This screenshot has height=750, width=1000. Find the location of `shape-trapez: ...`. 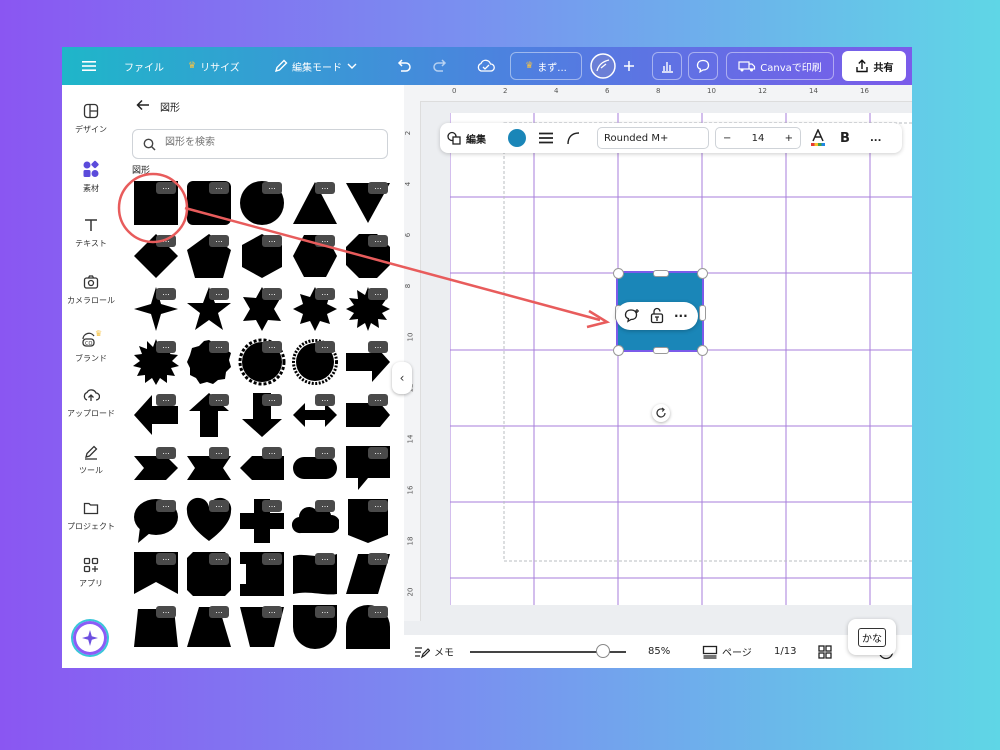

shape-trapez: ... is located at coordinates (209, 627).